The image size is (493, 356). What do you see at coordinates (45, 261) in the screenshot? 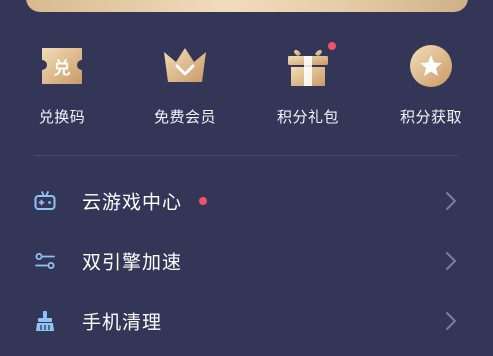
I see `dual-engine-icon` at bounding box center [45, 261].